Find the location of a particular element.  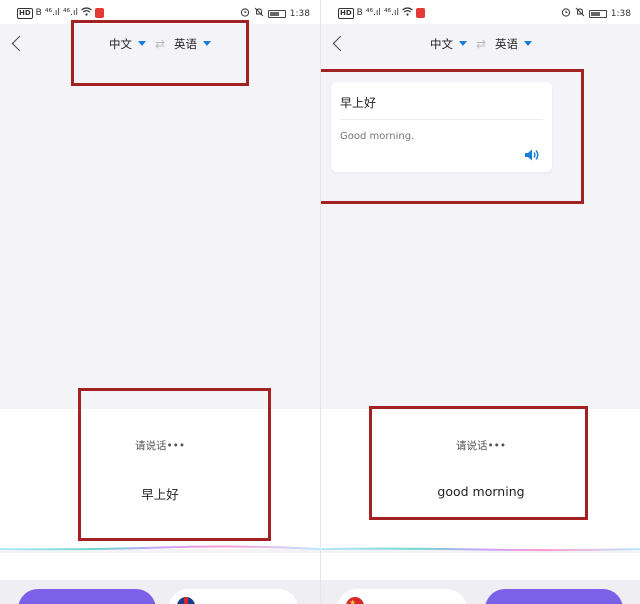

translated-text: Good morning. is located at coordinates (377, 136).